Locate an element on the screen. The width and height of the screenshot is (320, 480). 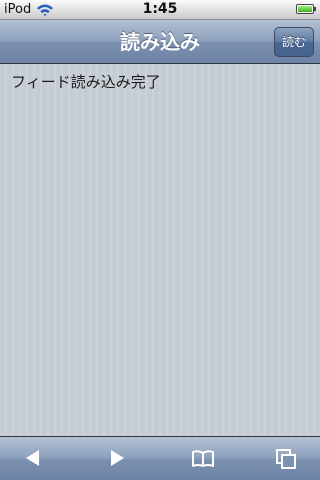
bookmarks-button is located at coordinates (201, 458).